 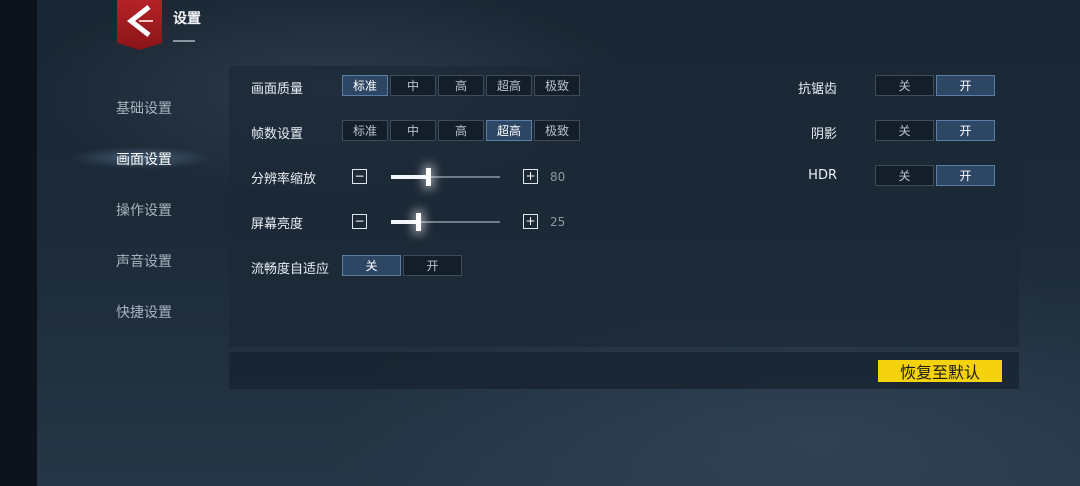 What do you see at coordinates (413, 130) in the screenshot?
I see `framerate-option-medium: 中` at bounding box center [413, 130].